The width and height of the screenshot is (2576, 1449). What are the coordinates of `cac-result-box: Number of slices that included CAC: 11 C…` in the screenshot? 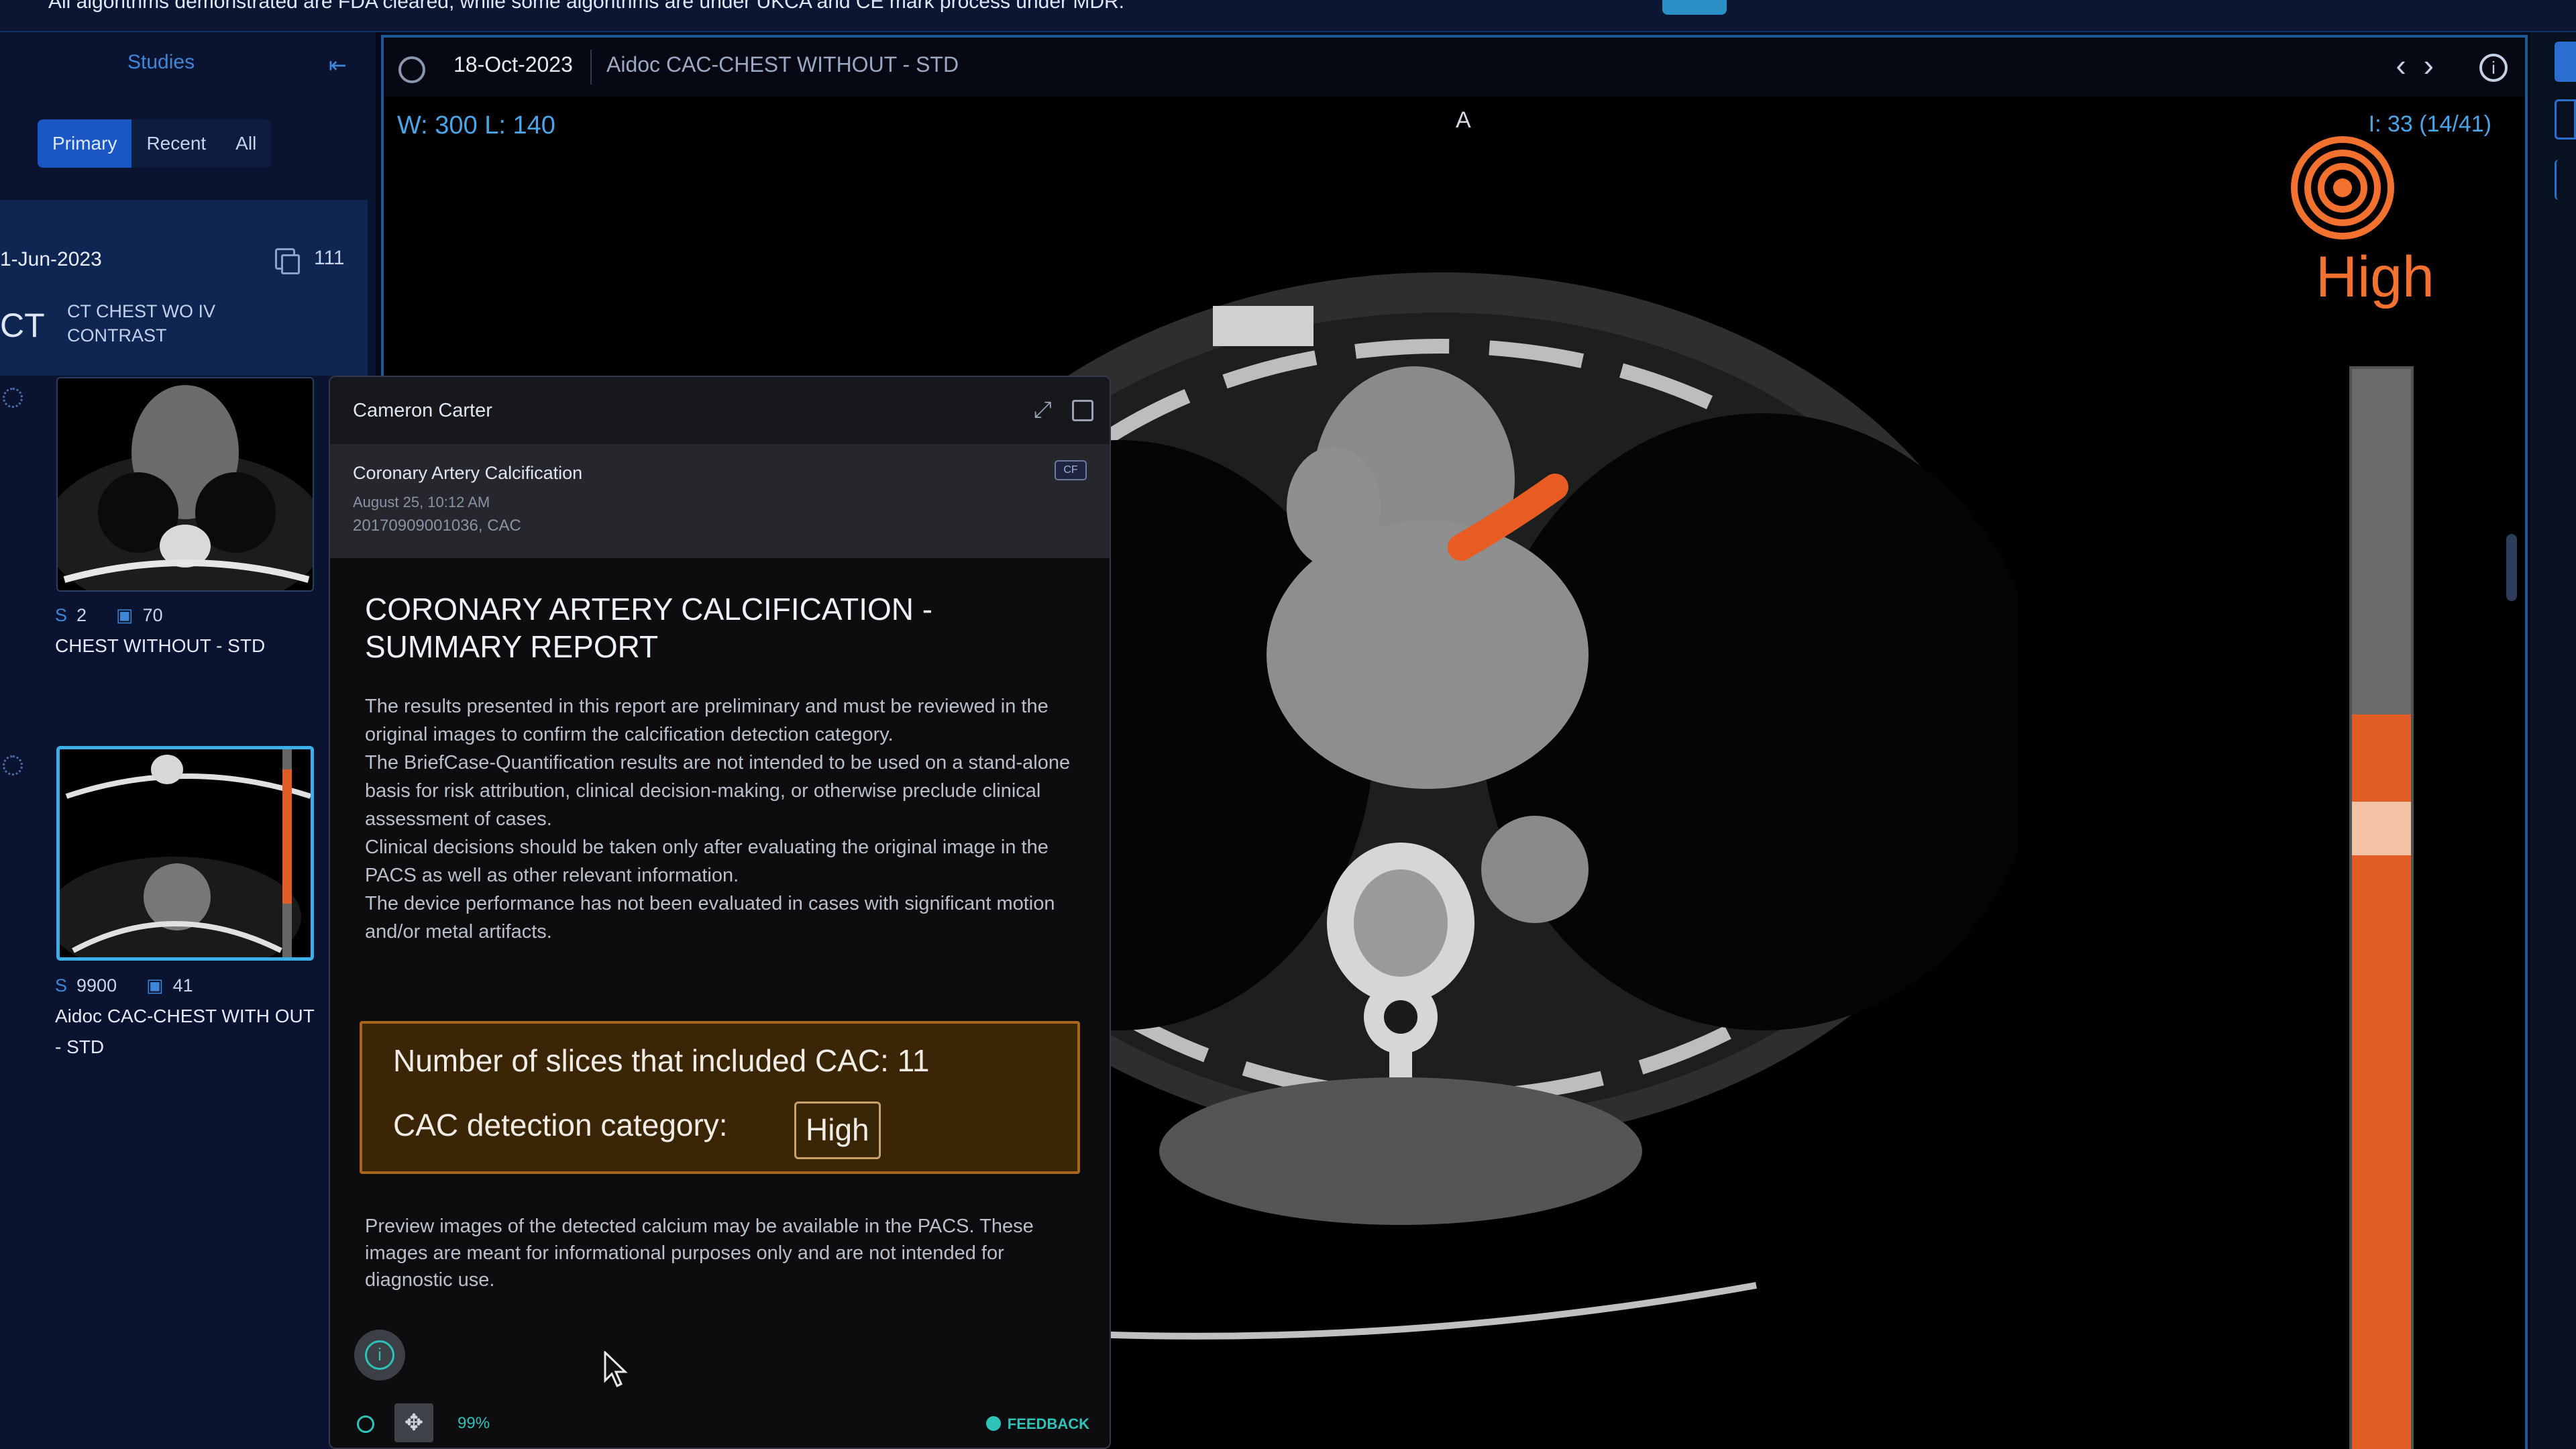 It's located at (720, 1097).